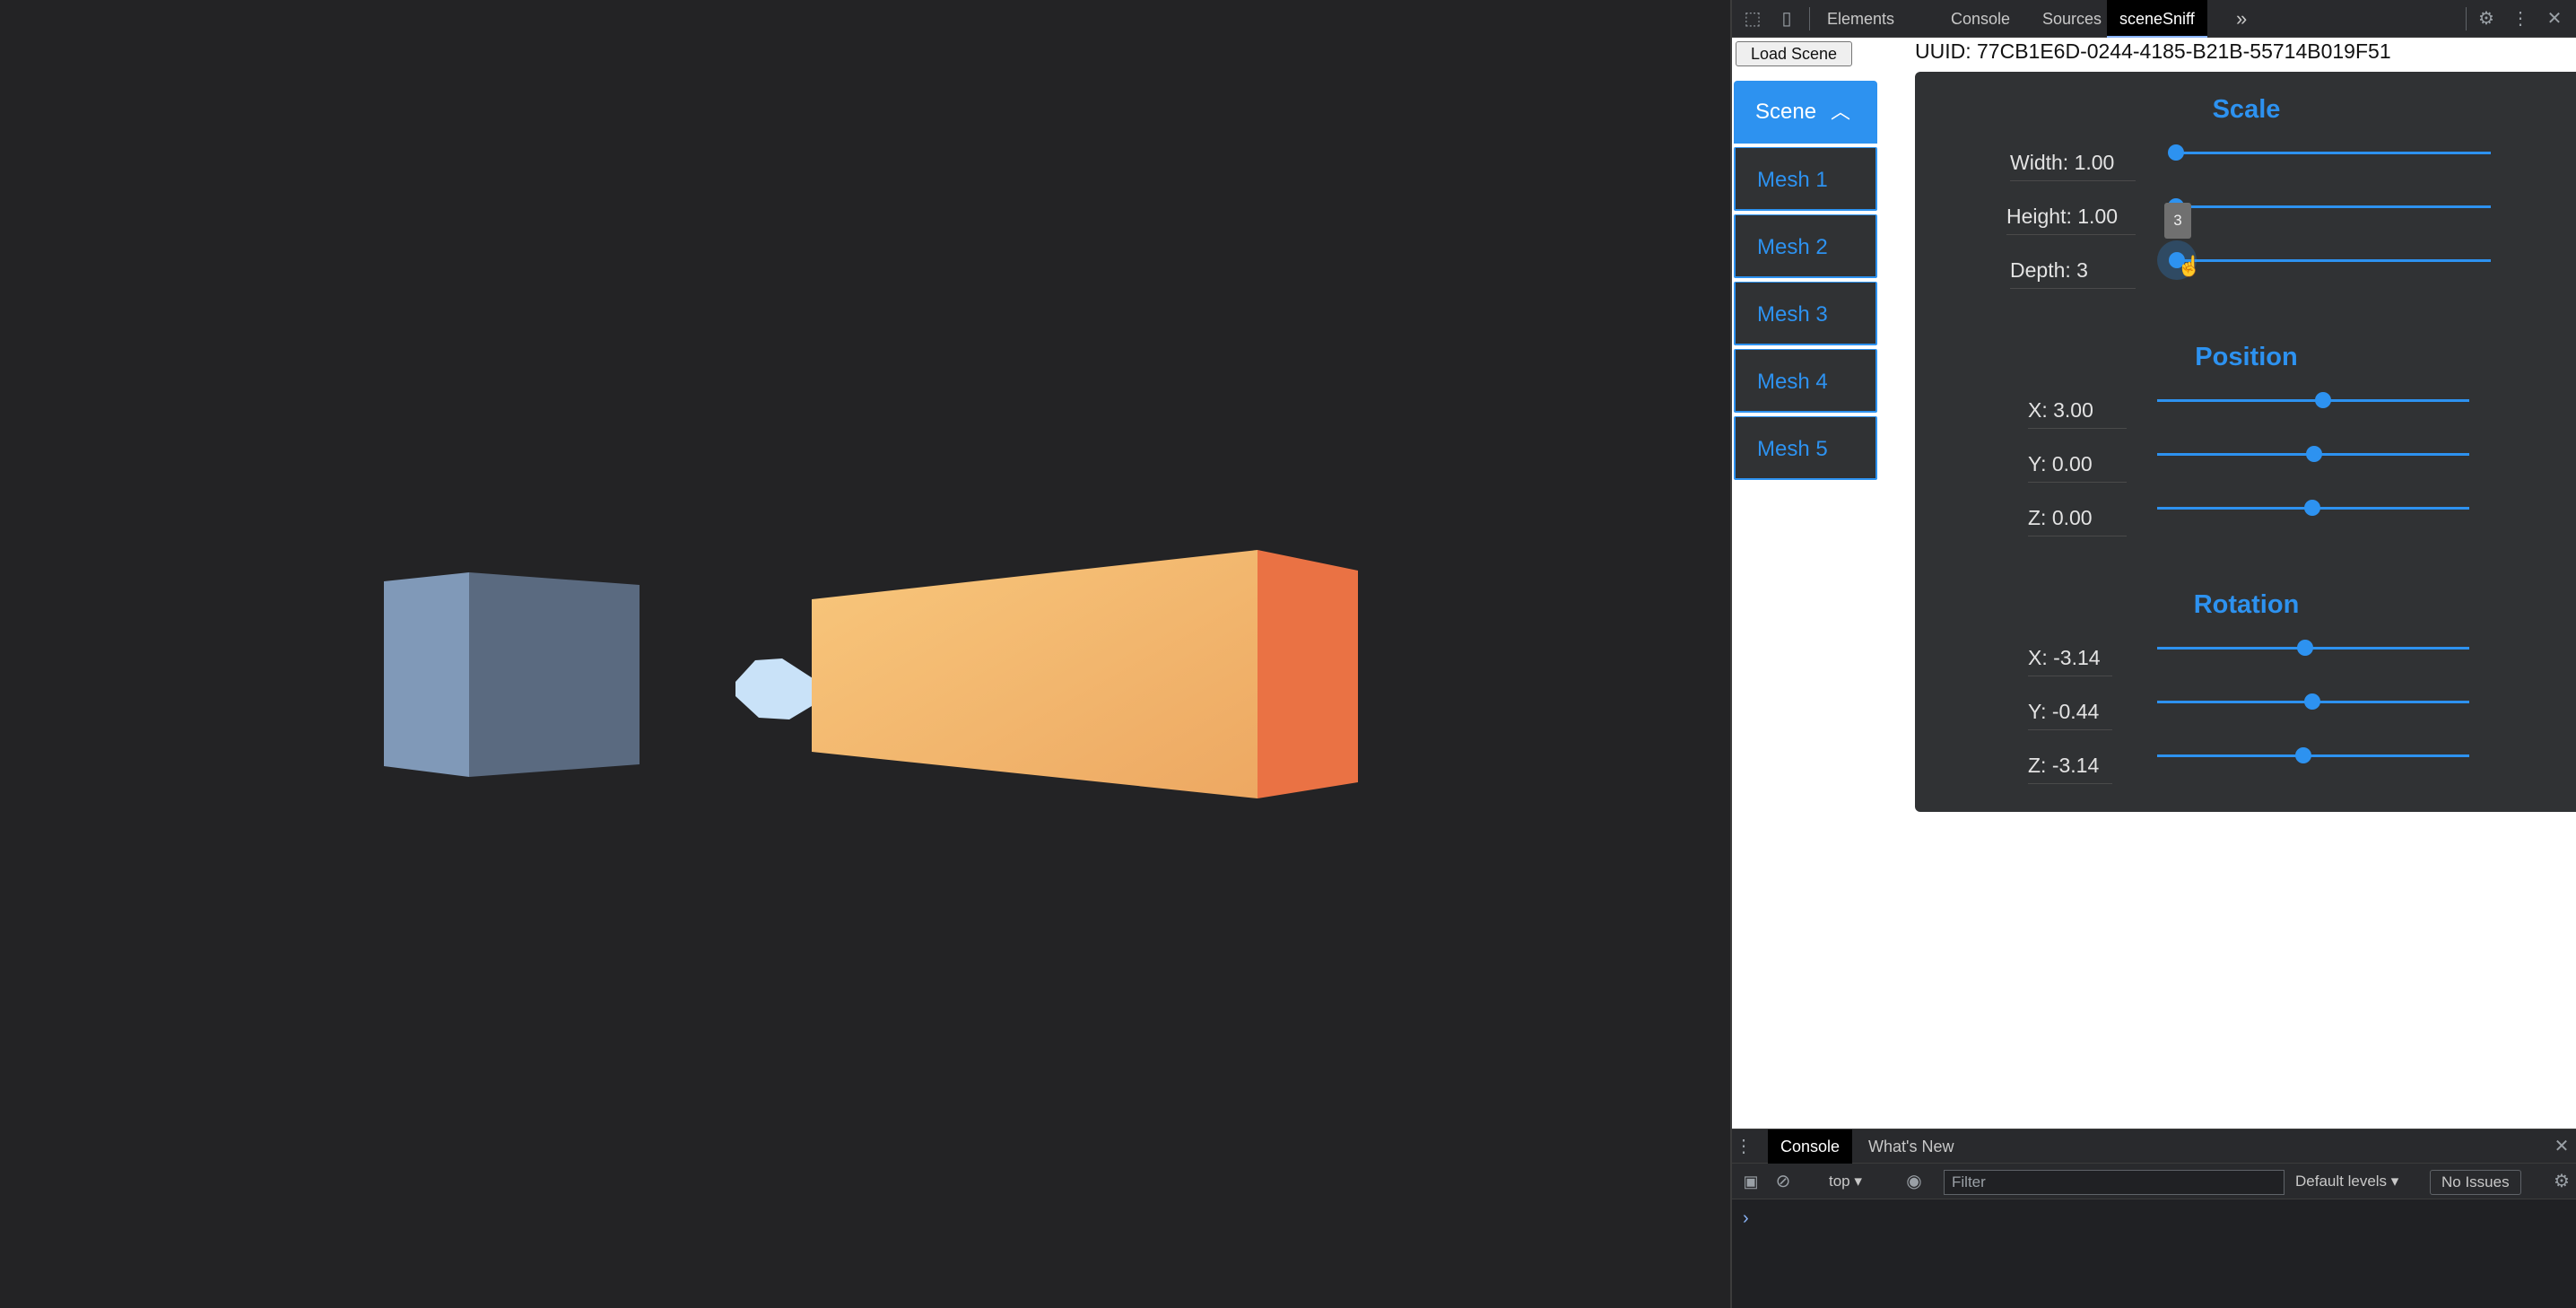 This screenshot has width=2576, height=1308. What do you see at coordinates (1743, 1146) in the screenshot?
I see `drawer-menu-icon: ⋮` at bounding box center [1743, 1146].